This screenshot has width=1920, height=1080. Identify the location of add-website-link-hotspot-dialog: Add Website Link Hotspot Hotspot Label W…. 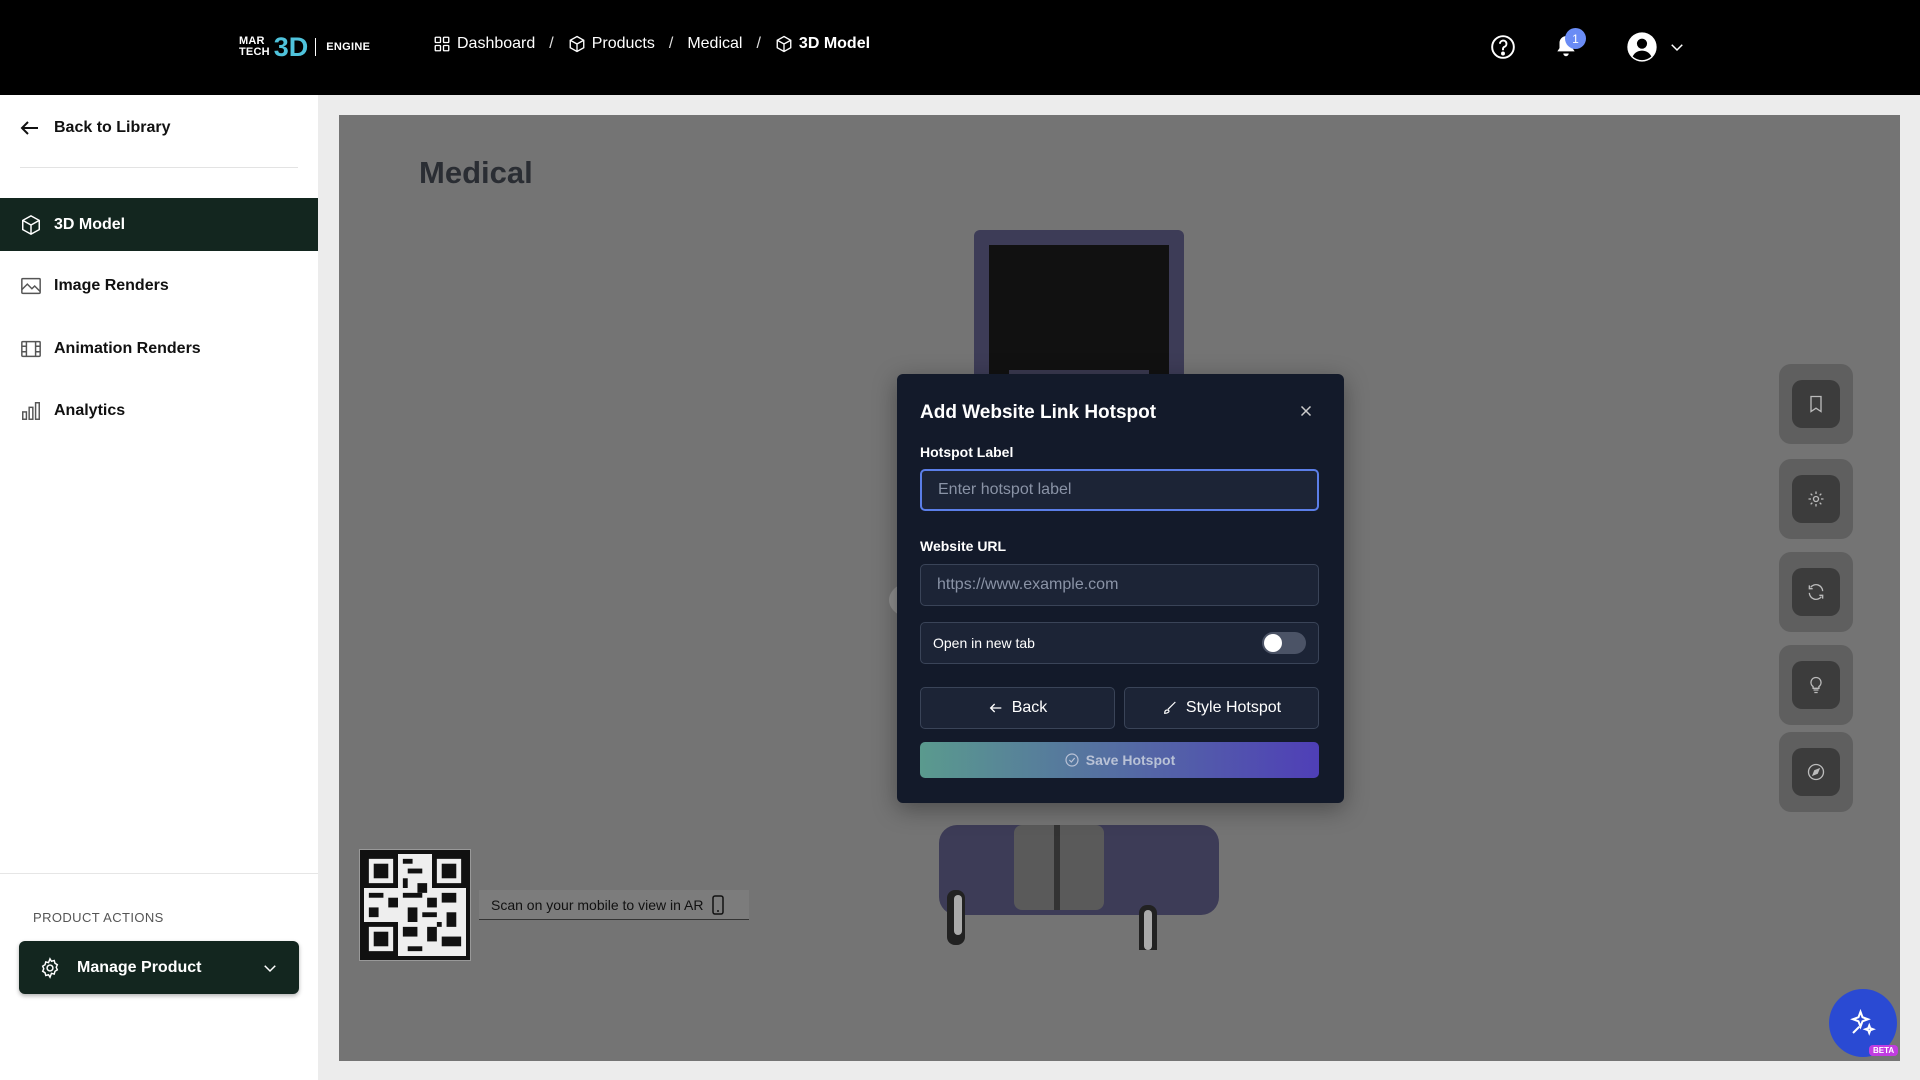
(1120, 588).